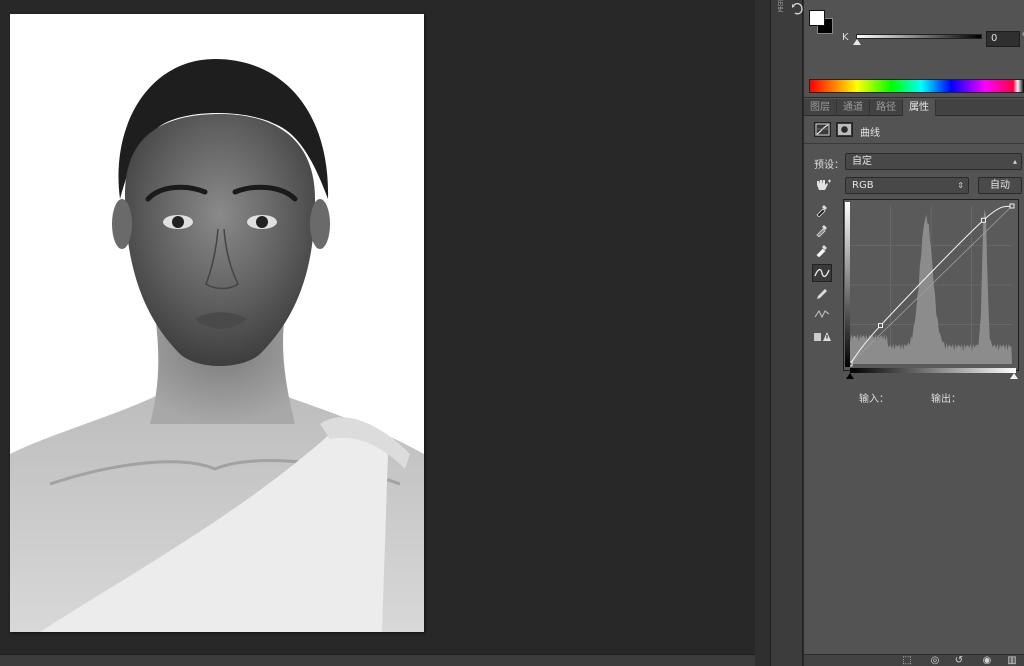 The height and width of the screenshot is (666, 1024). I want to click on tab-properties: 属性, so click(919, 107).